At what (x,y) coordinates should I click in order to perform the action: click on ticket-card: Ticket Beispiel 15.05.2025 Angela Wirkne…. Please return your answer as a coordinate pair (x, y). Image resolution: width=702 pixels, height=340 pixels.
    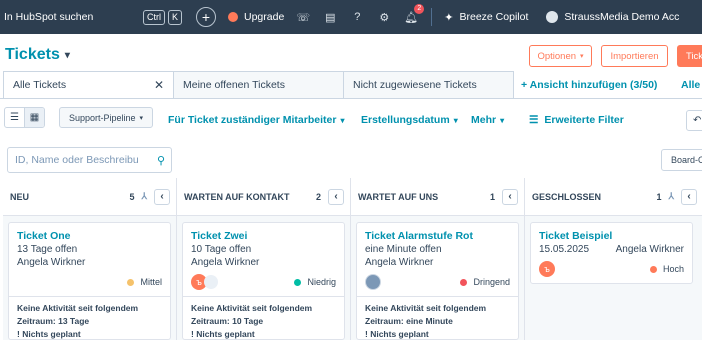
    Looking at the image, I should click on (611, 253).